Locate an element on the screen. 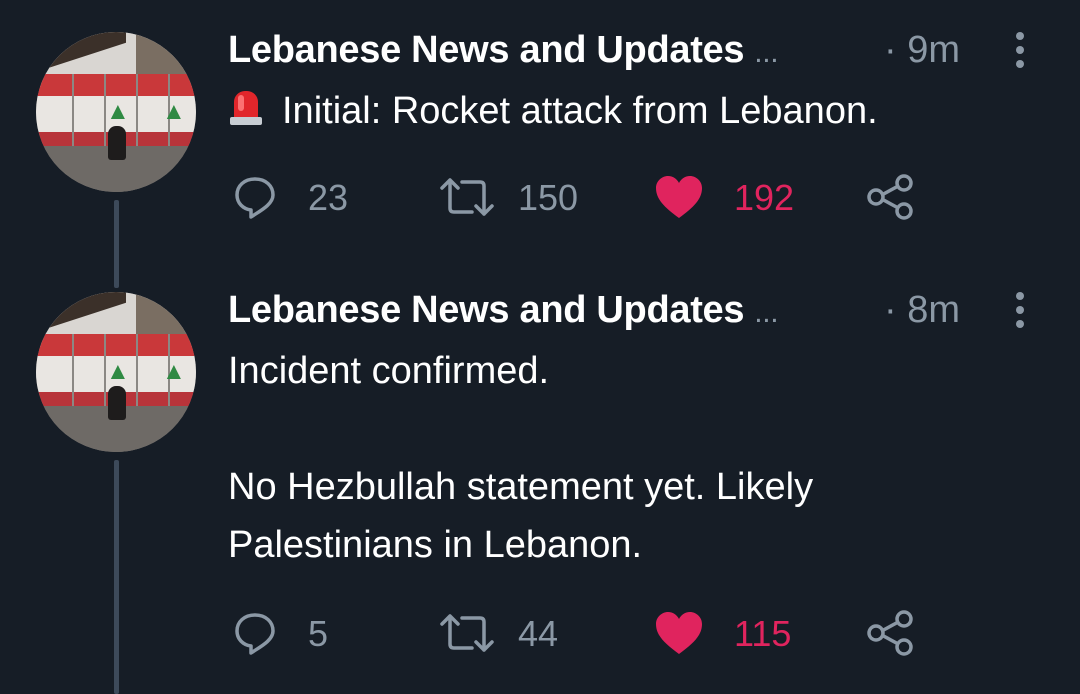 Image resolution: width=1080 pixels, height=694 pixels. timestamp: · 8m is located at coordinates (922, 310).